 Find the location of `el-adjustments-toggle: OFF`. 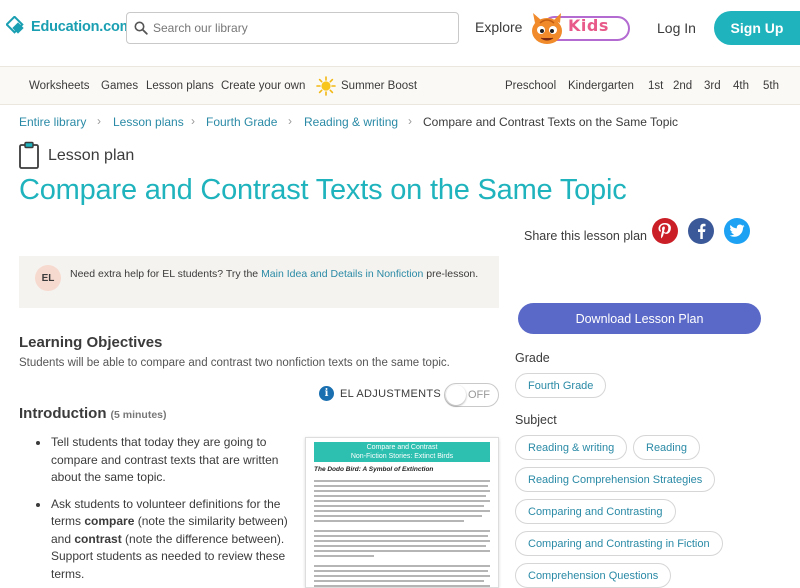

el-adjustments-toggle: OFF is located at coordinates (471, 395).